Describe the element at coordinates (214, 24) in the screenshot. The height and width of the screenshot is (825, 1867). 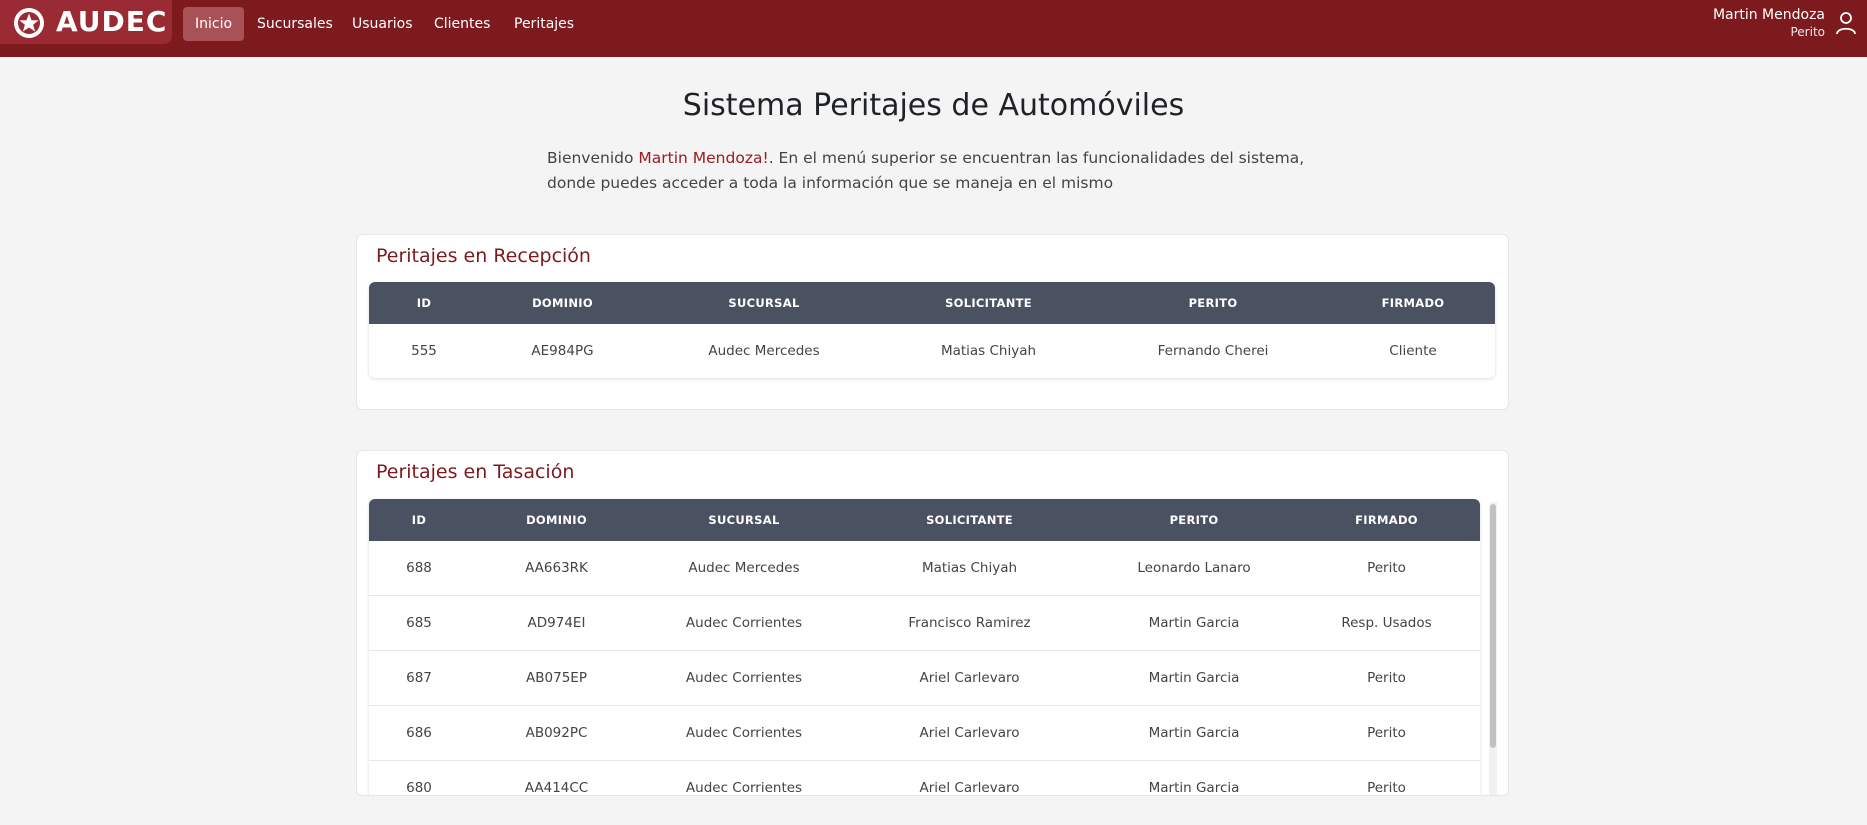
I see `nav-item-inicio: Inicio` at that location.